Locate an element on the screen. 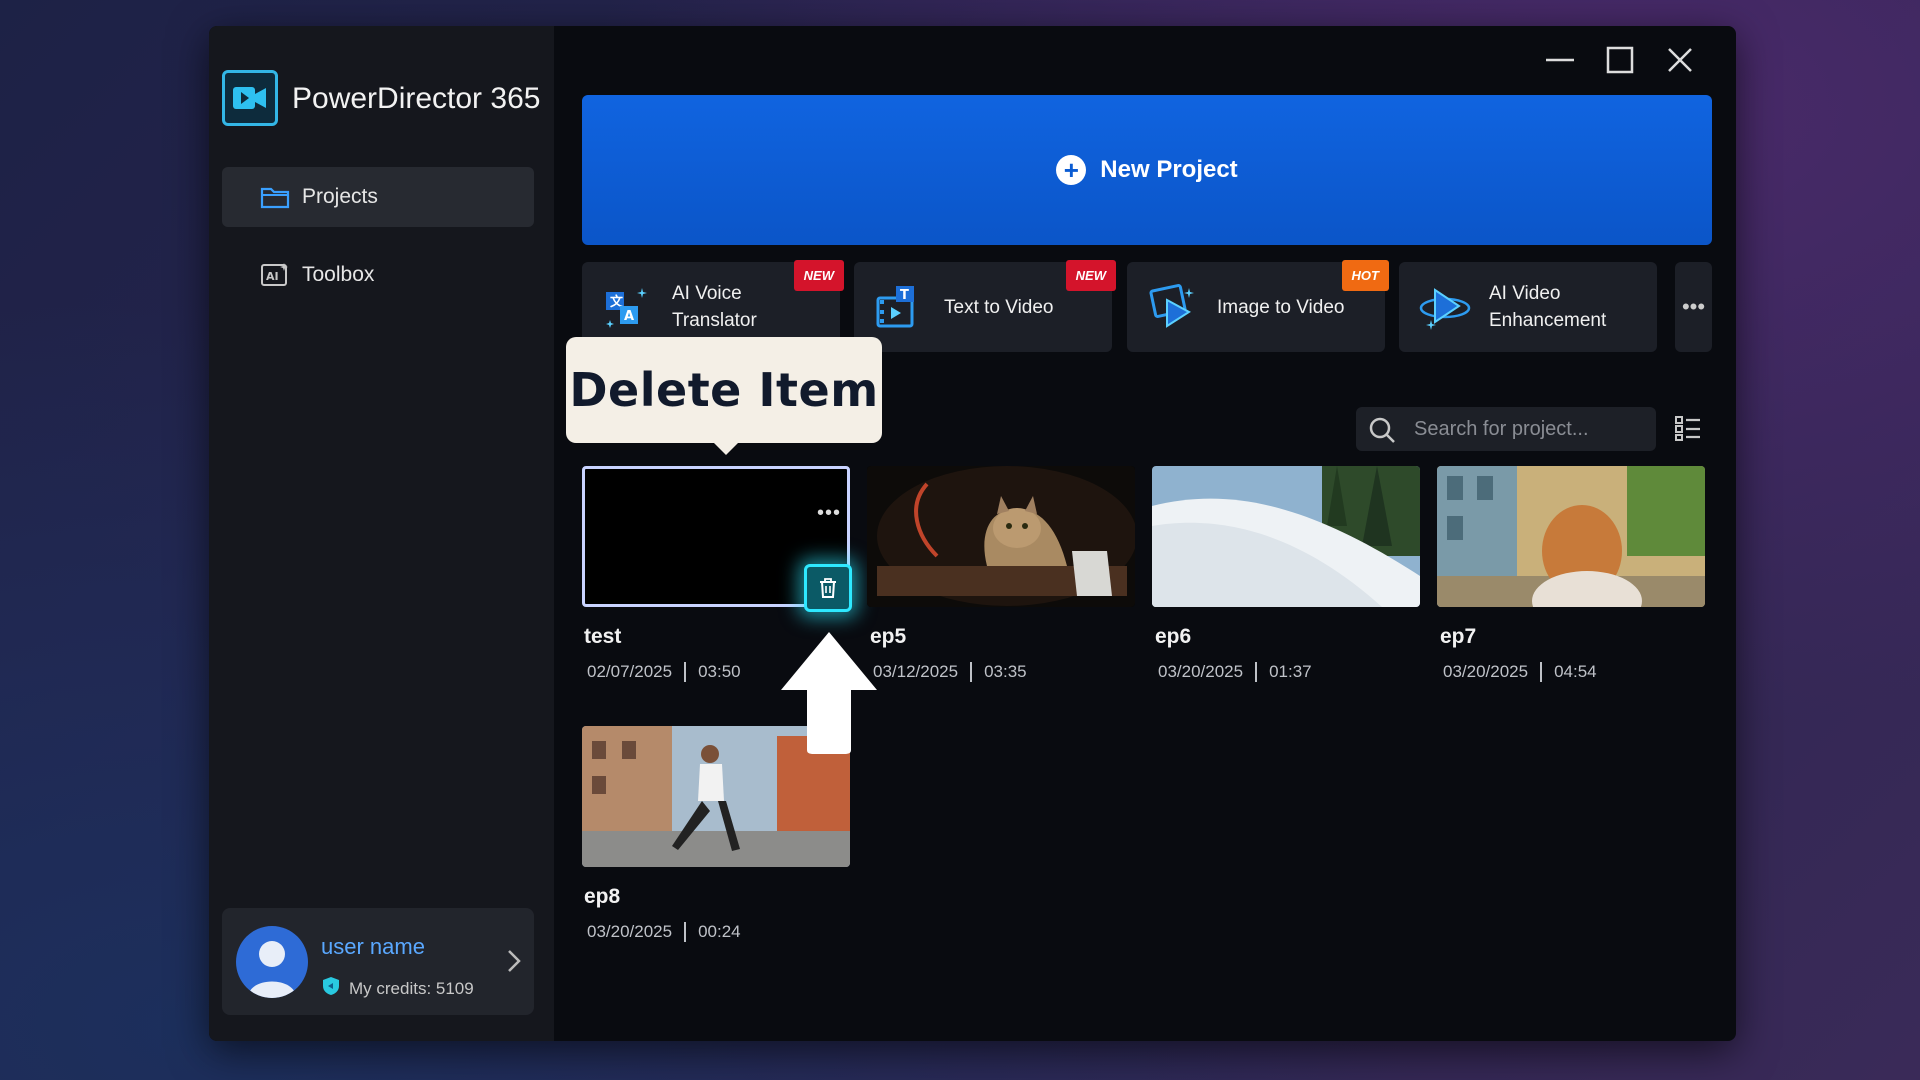 The width and height of the screenshot is (1920, 1080). tool-text-to-video: T Text to Video NEW is located at coordinates (985, 306).